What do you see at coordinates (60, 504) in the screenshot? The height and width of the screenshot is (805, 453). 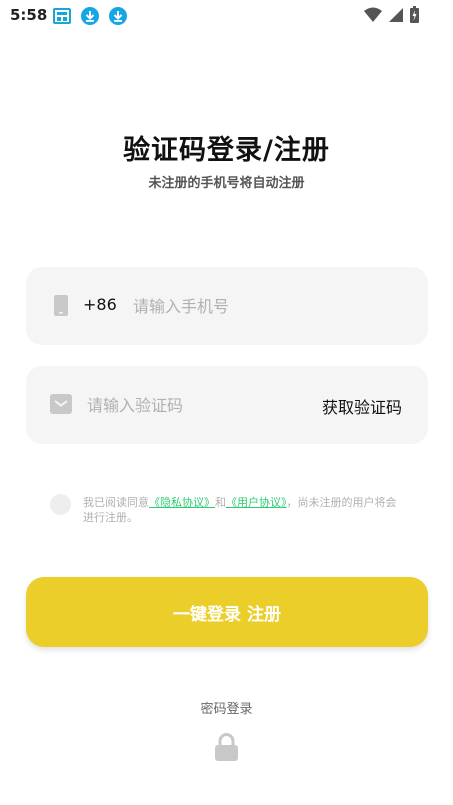 I see `agreement-checkbox` at bounding box center [60, 504].